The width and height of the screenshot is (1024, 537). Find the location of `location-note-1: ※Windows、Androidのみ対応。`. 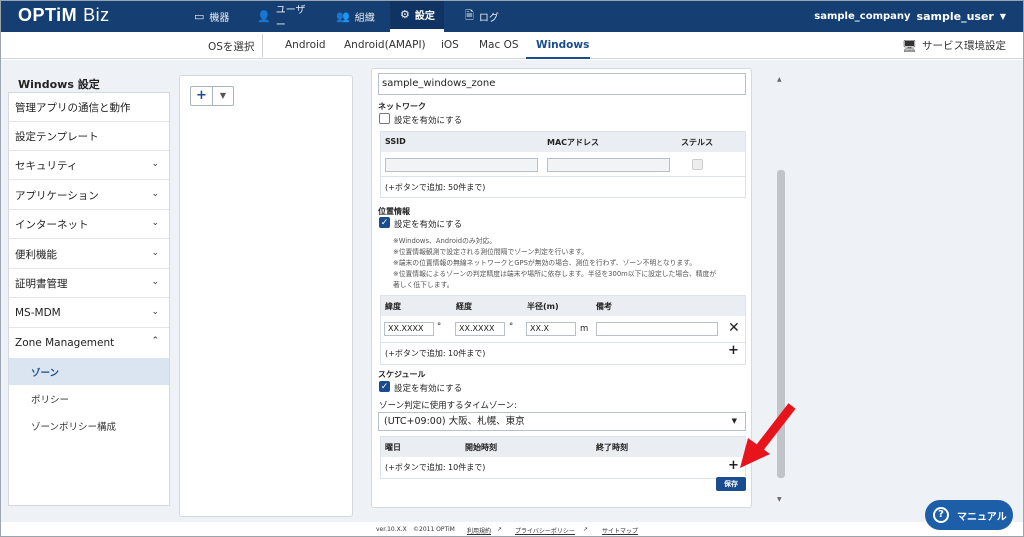

location-note-1: ※Windows、Androidのみ対応。 is located at coordinates (445, 241).